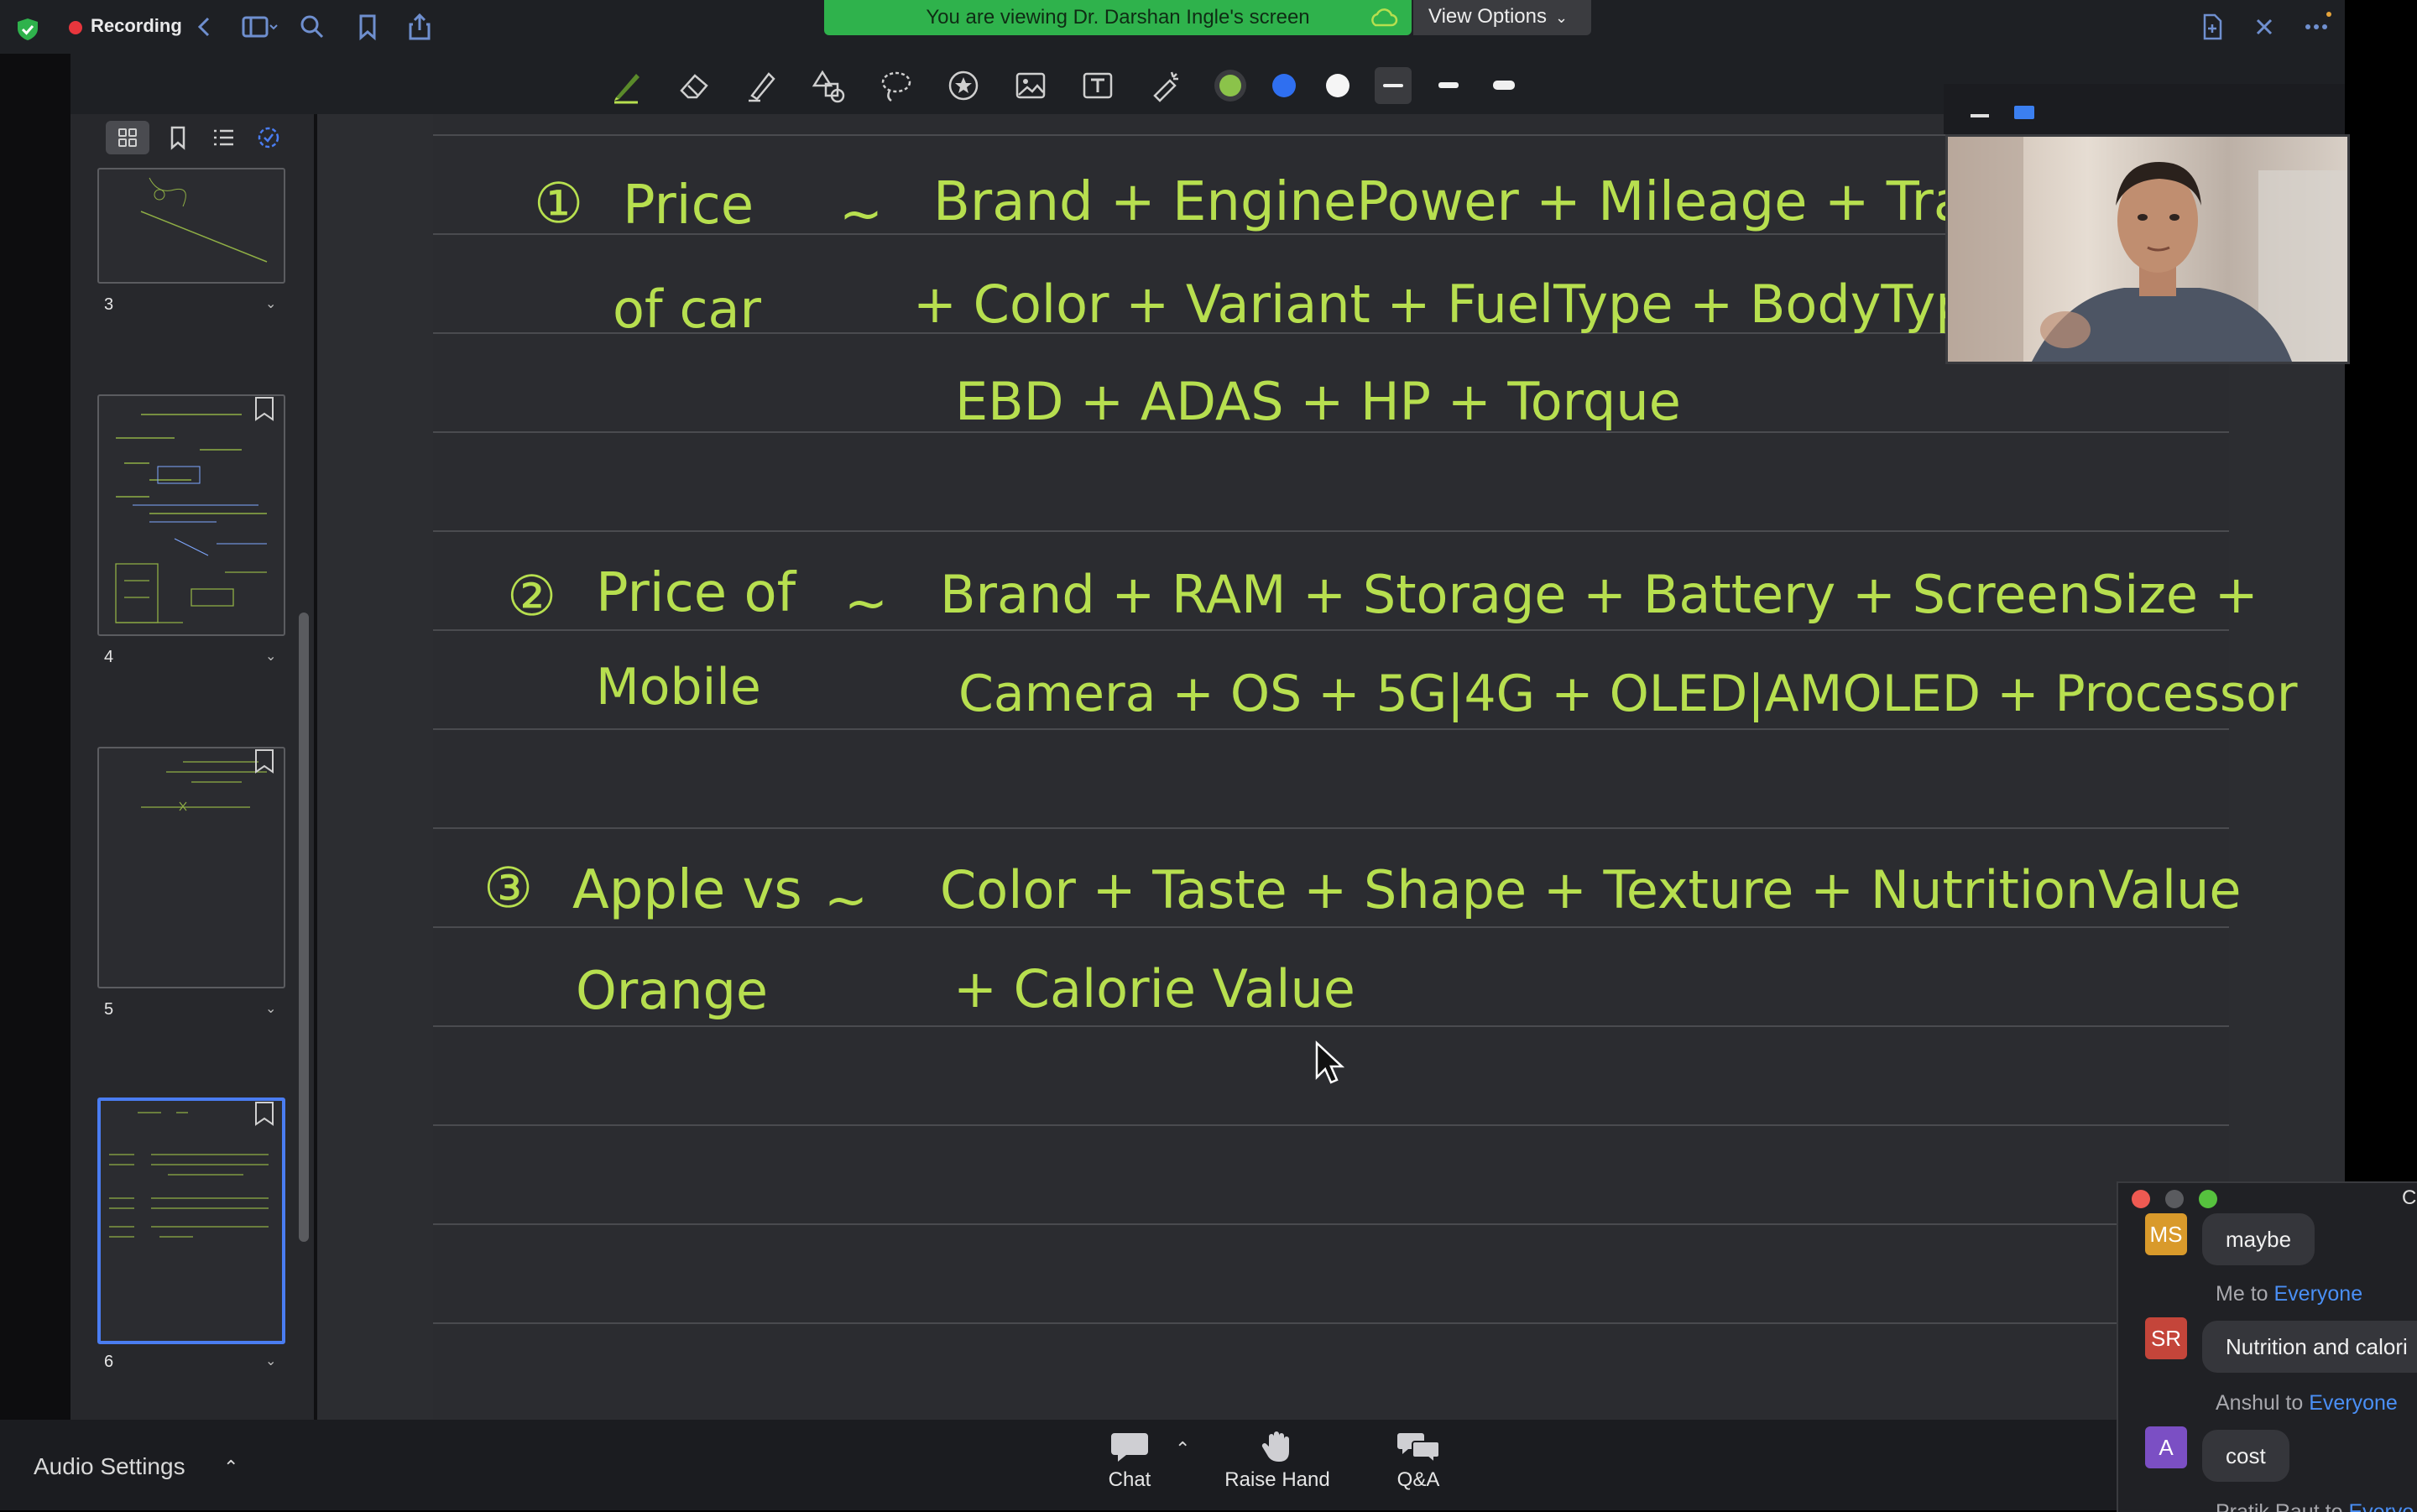 The height and width of the screenshot is (1512, 2417). I want to click on minimize-icon, so click(1980, 115).